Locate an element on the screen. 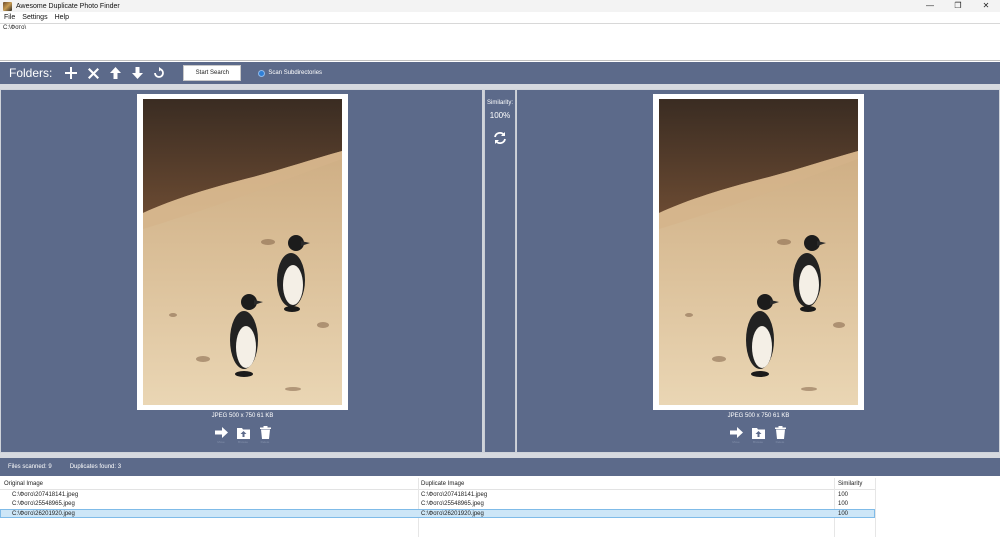 The height and width of the screenshot is (537, 1000). original-move-button: Move is located at coordinates (221, 435).